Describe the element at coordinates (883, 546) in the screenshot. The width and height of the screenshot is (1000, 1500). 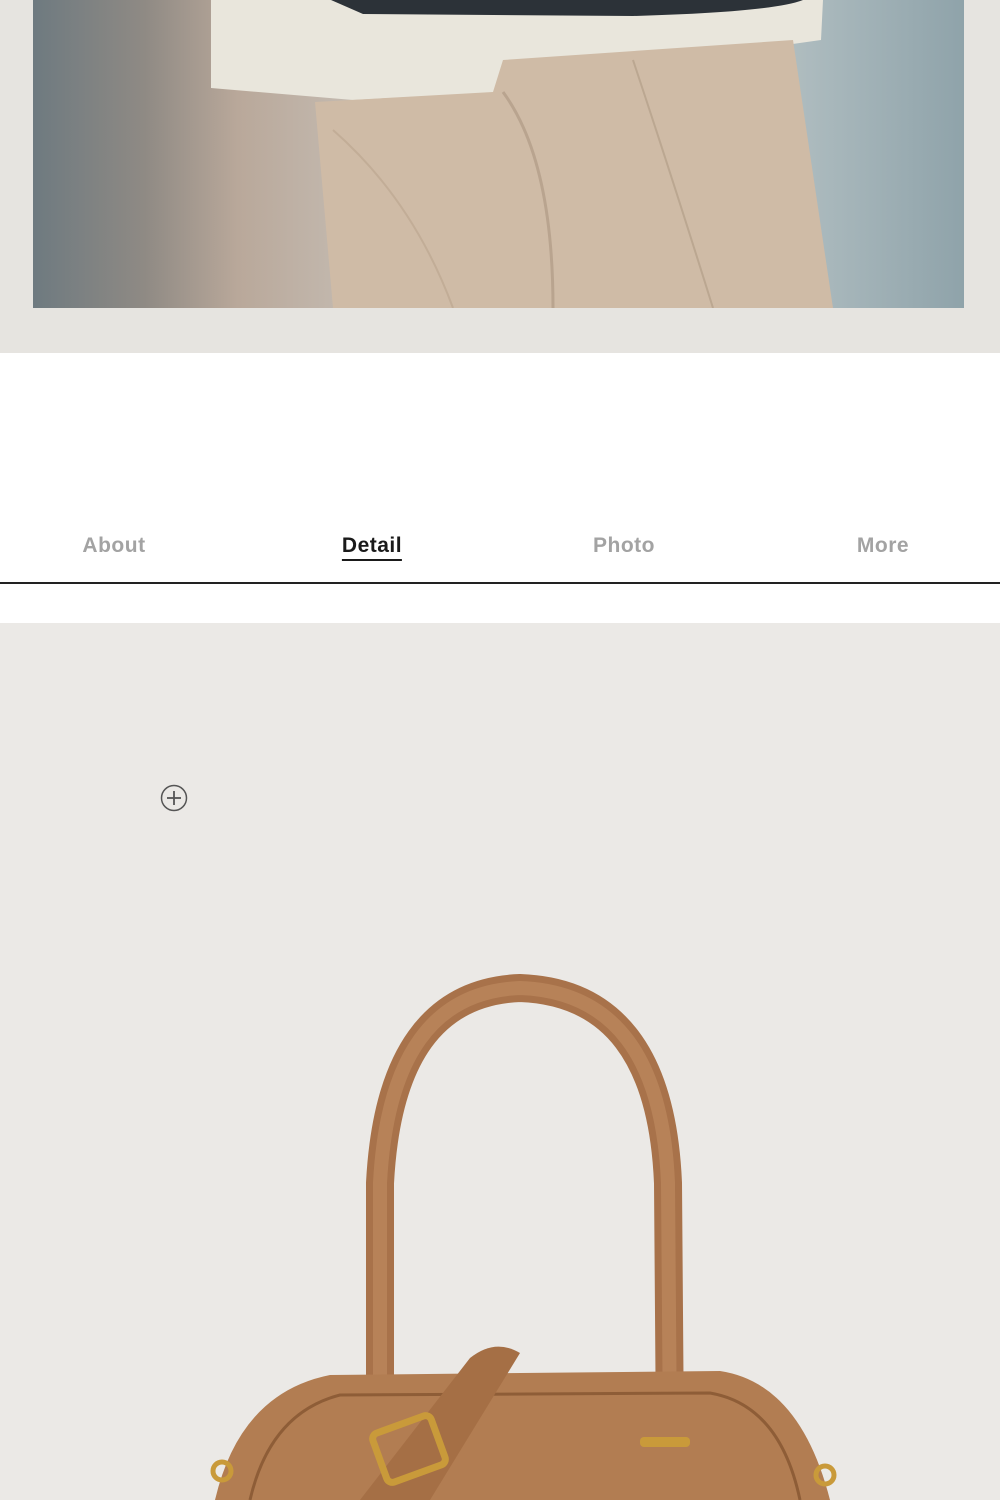
I see `tab-more: More` at that location.